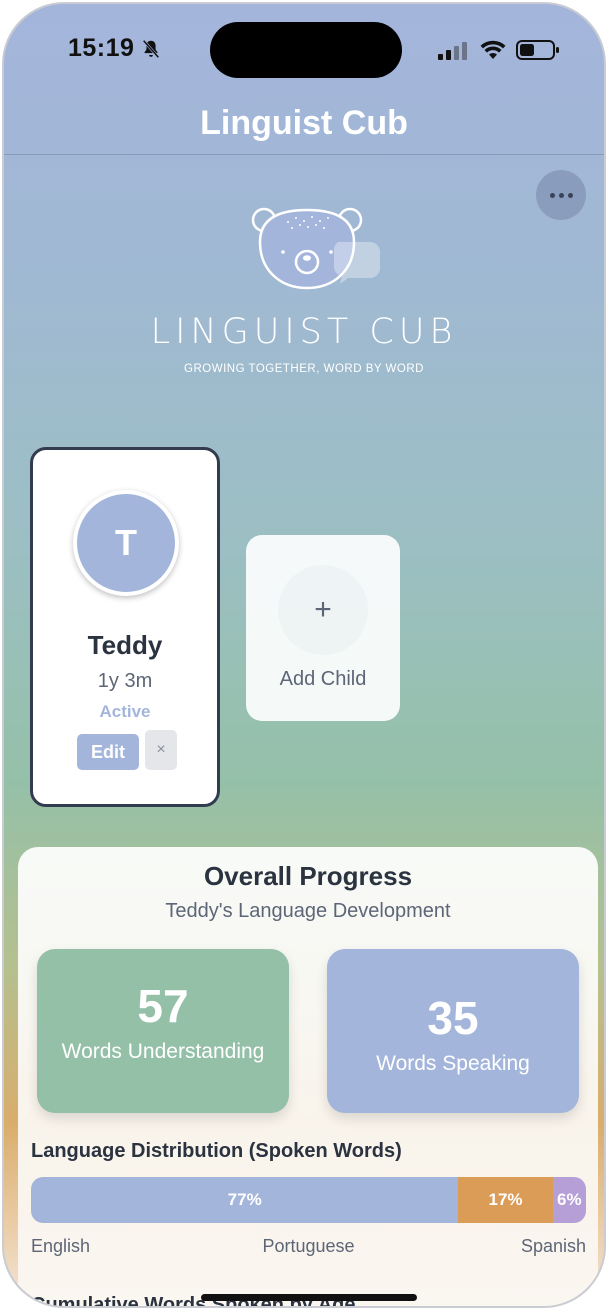 The width and height of the screenshot is (610, 1312). I want to click on language-distribution-bar: 77% 17% 6%, so click(308, 1200).